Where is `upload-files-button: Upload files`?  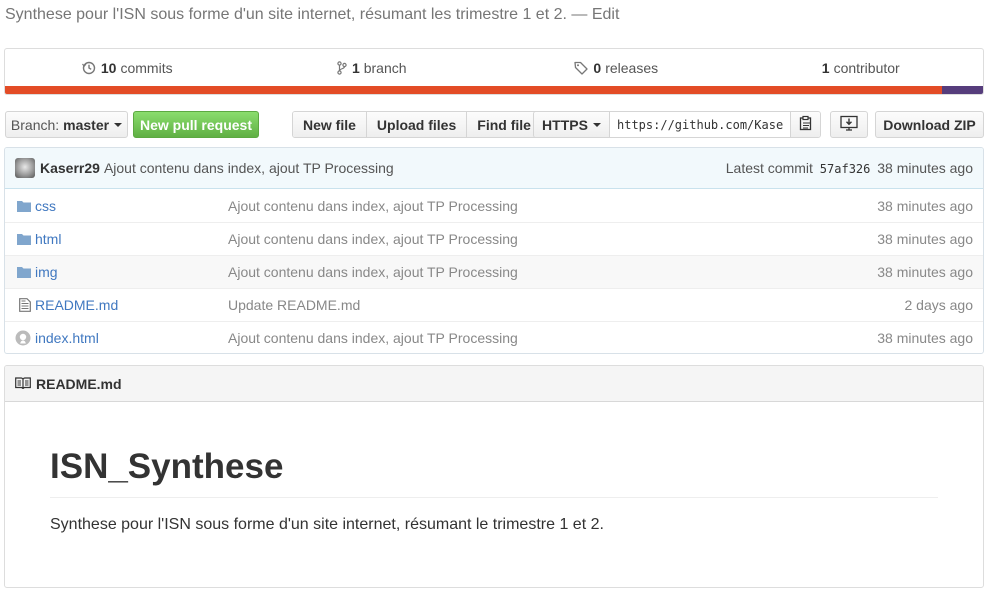 upload-files-button: Upload files is located at coordinates (416, 124).